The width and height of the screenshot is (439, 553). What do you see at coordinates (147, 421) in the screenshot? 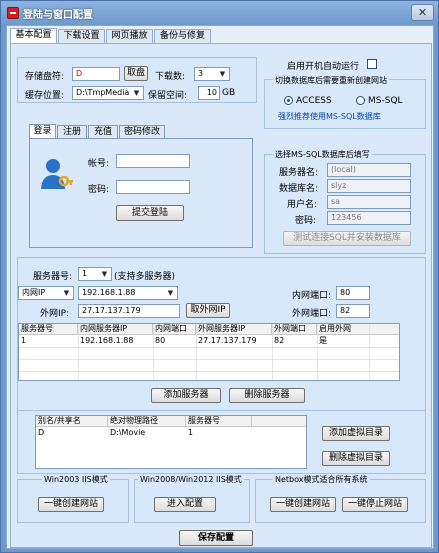
I see `col-header: 绝对物理路径` at bounding box center [147, 421].